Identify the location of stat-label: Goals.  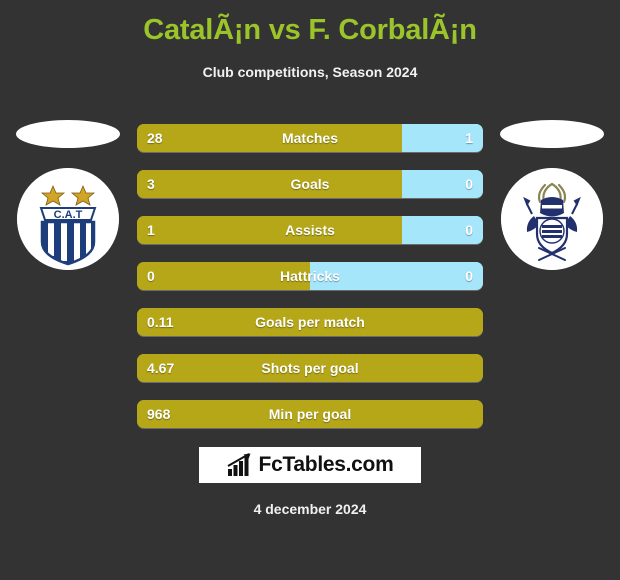
(310, 184).